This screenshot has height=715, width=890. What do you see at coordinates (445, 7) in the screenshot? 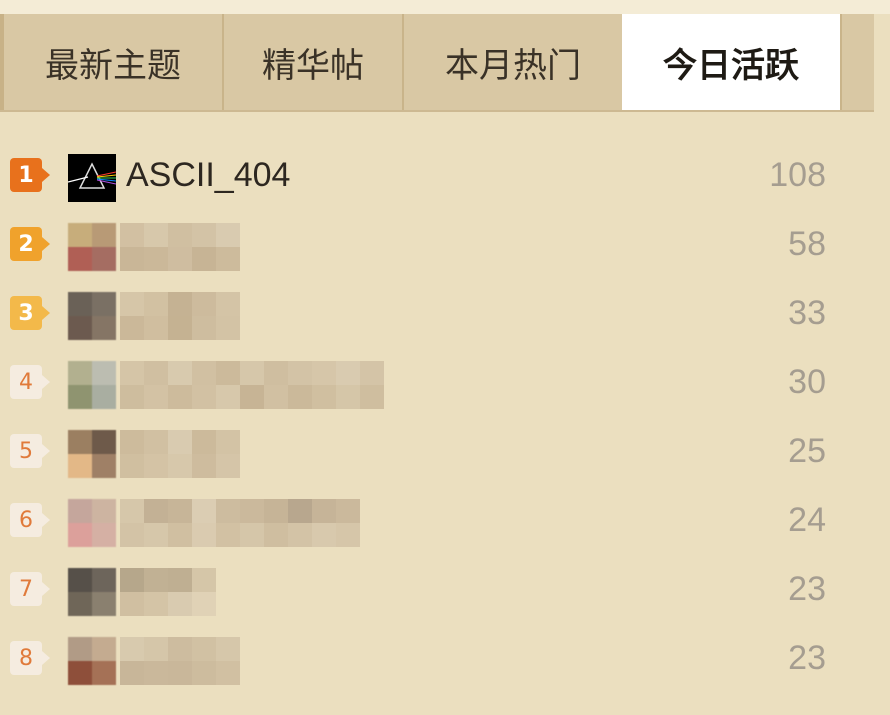
I see `top-strip` at bounding box center [445, 7].